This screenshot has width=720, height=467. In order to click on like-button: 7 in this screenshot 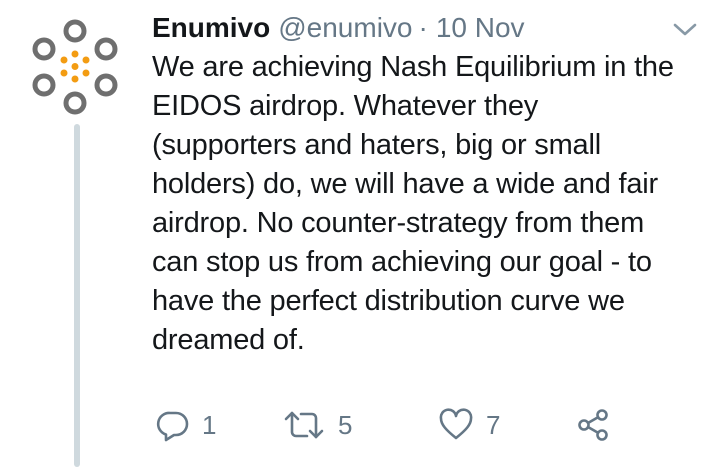, I will do `click(469, 425)`.